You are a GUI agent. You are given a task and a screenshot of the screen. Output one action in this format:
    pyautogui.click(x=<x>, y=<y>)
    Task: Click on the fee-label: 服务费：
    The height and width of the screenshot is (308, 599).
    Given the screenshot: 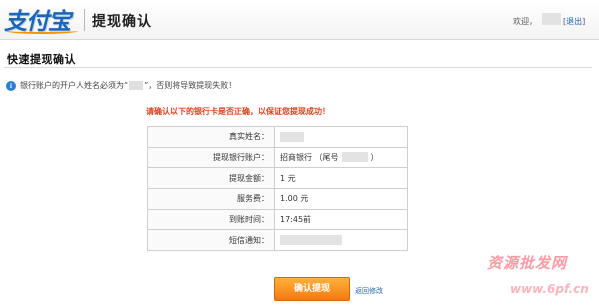 What is the action you would take?
    pyautogui.click(x=211, y=198)
    